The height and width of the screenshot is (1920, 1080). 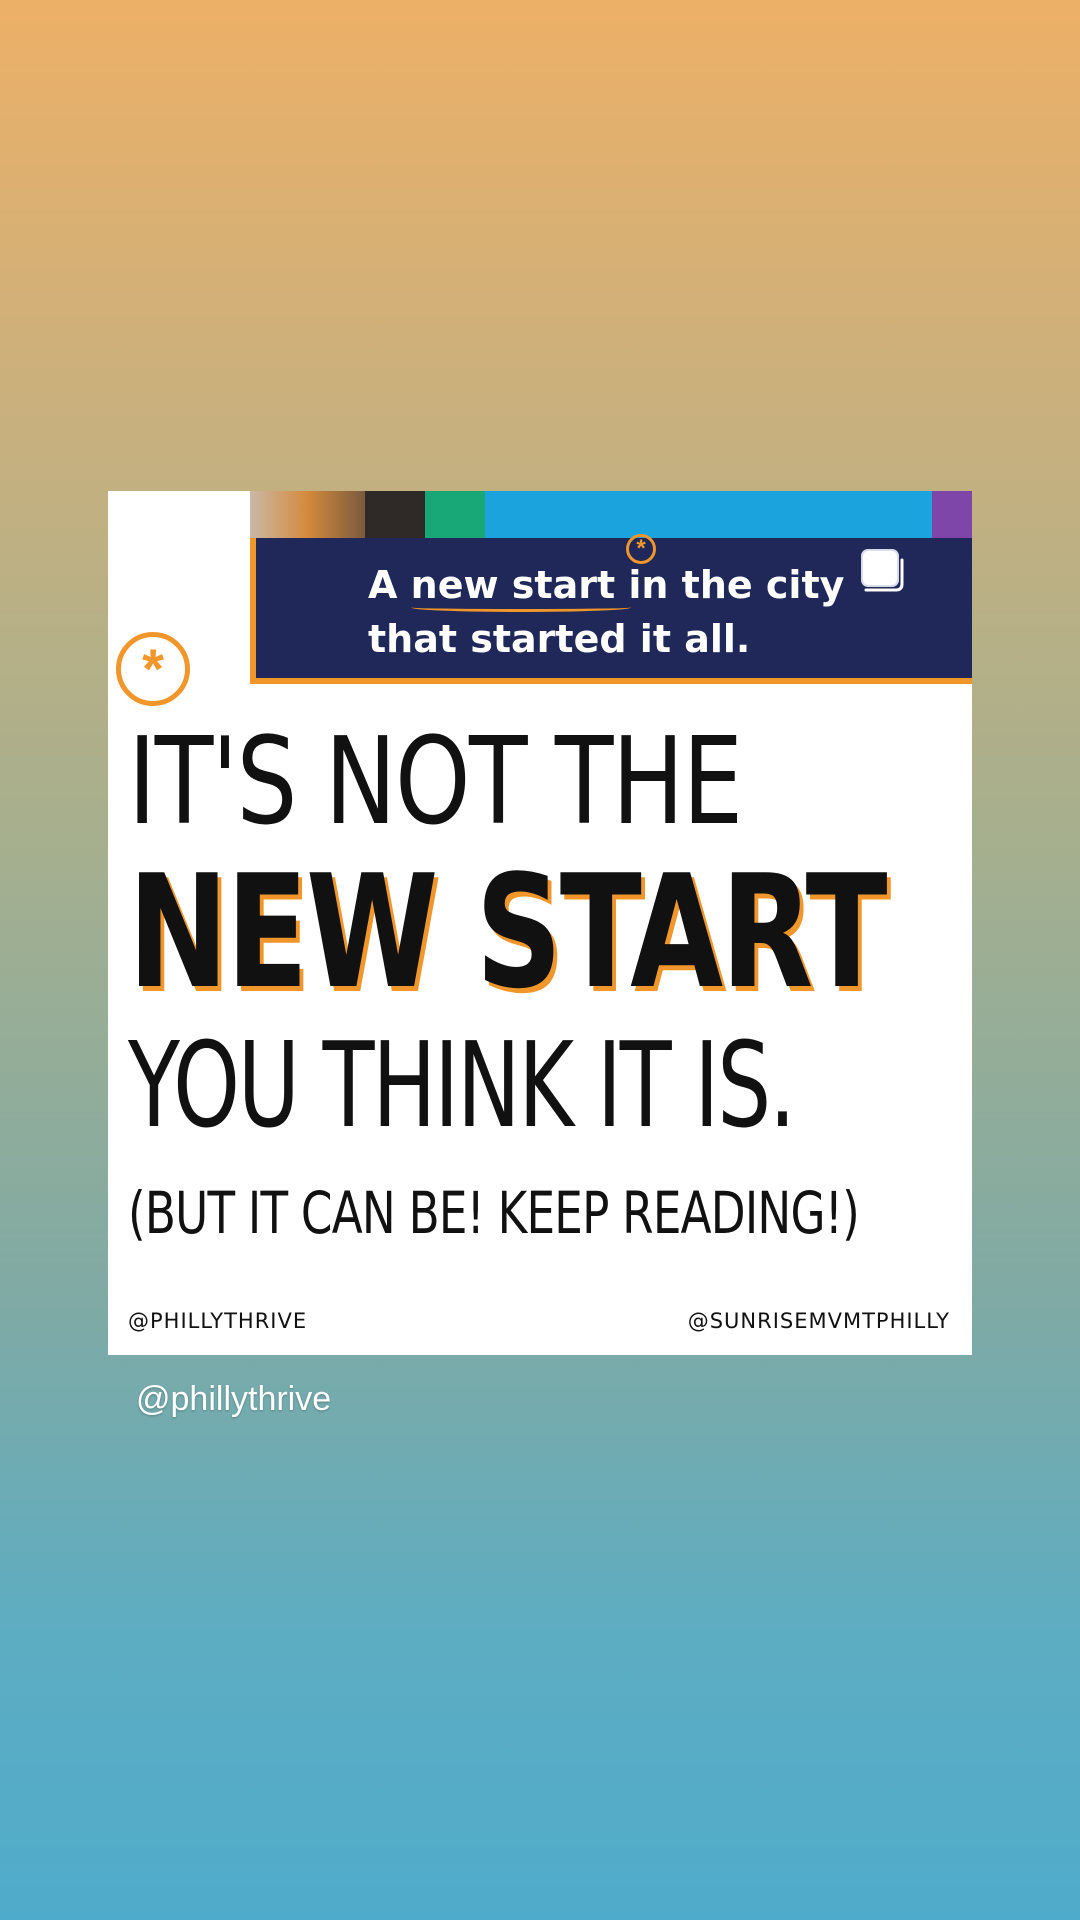 I want to click on headline-line-2: NEW START, so click(x=508, y=932).